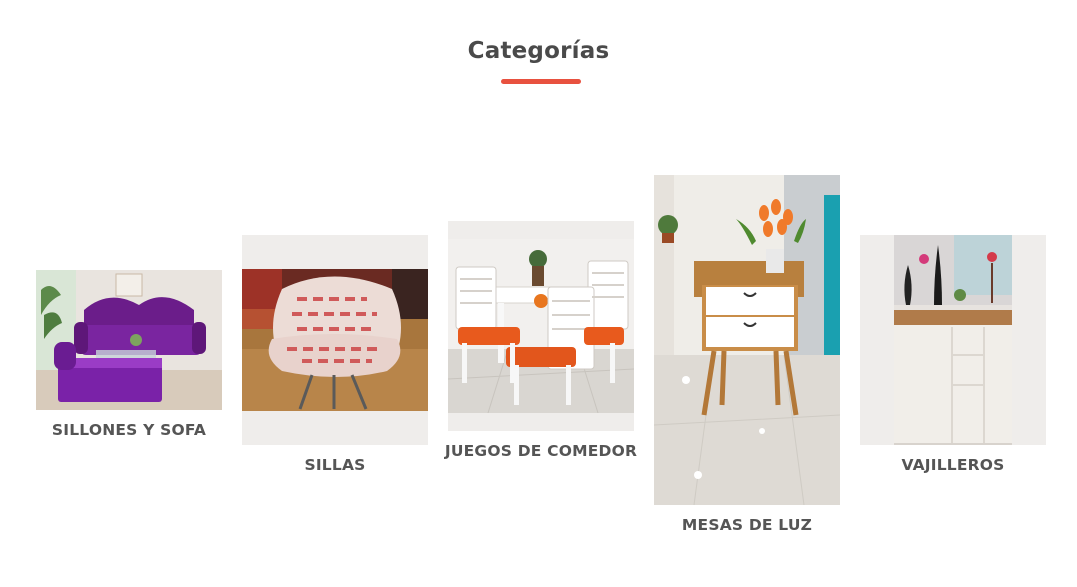 This screenshot has height=587, width=1077. Describe the element at coordinates (953, 340) in the screenshot. I see `category-image-vajilleros` at that location.